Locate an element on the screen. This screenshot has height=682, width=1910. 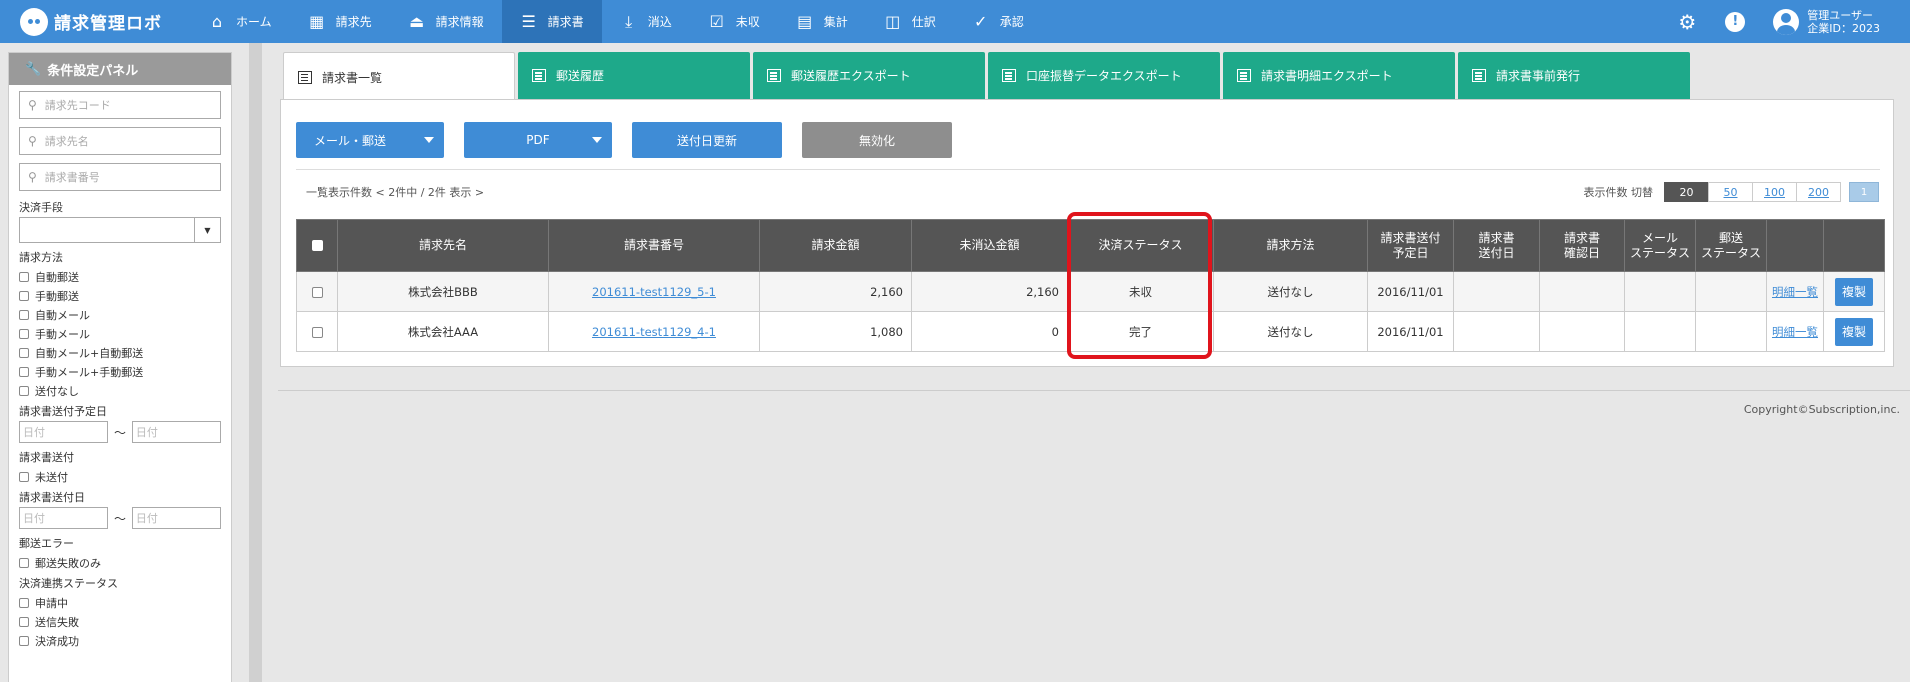
tab-postal-history-export: 郵送履歴エクスポート is located at coordinates (869, 75).